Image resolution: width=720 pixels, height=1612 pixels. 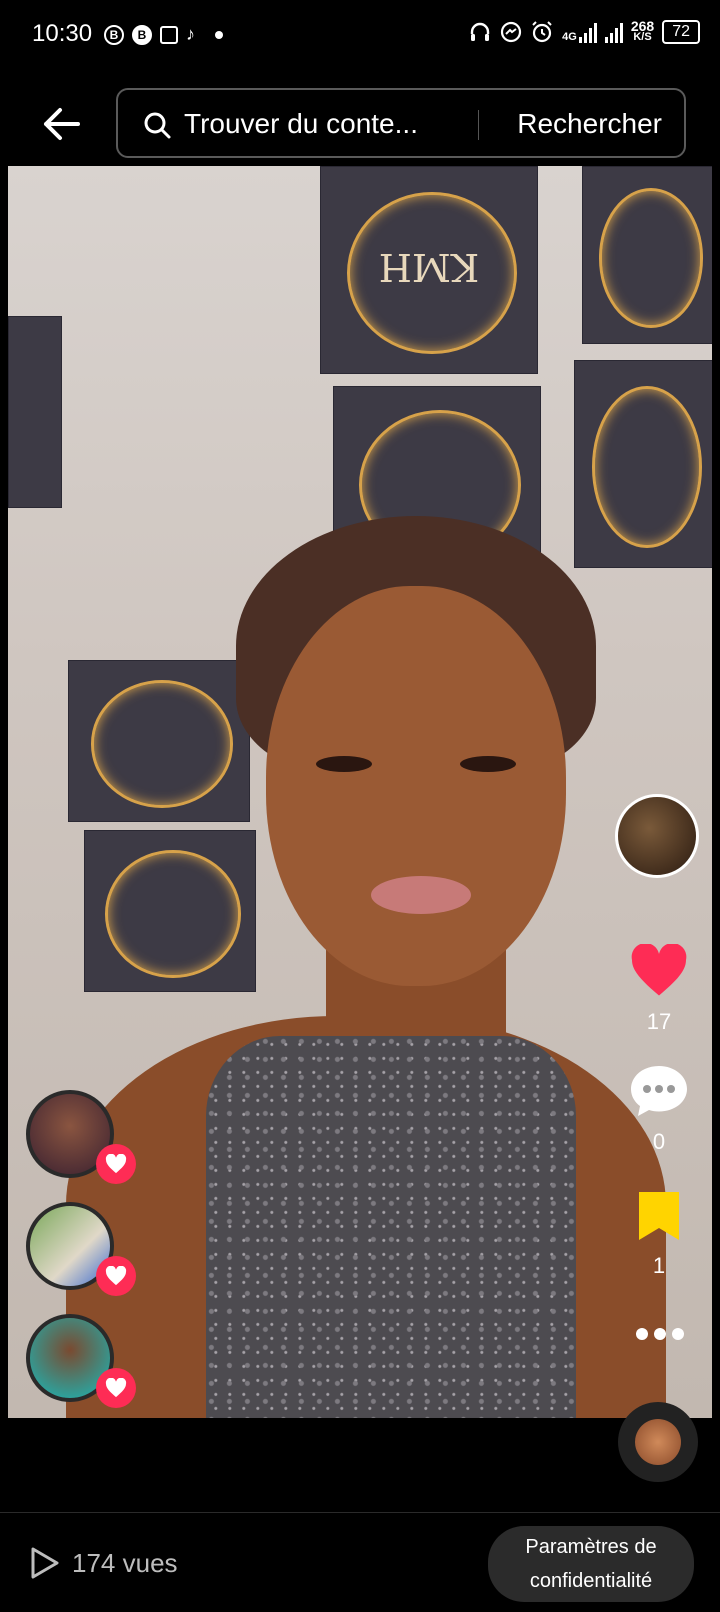 I want to click on notification-icons: B B ♪, so click(x=163, y=34).